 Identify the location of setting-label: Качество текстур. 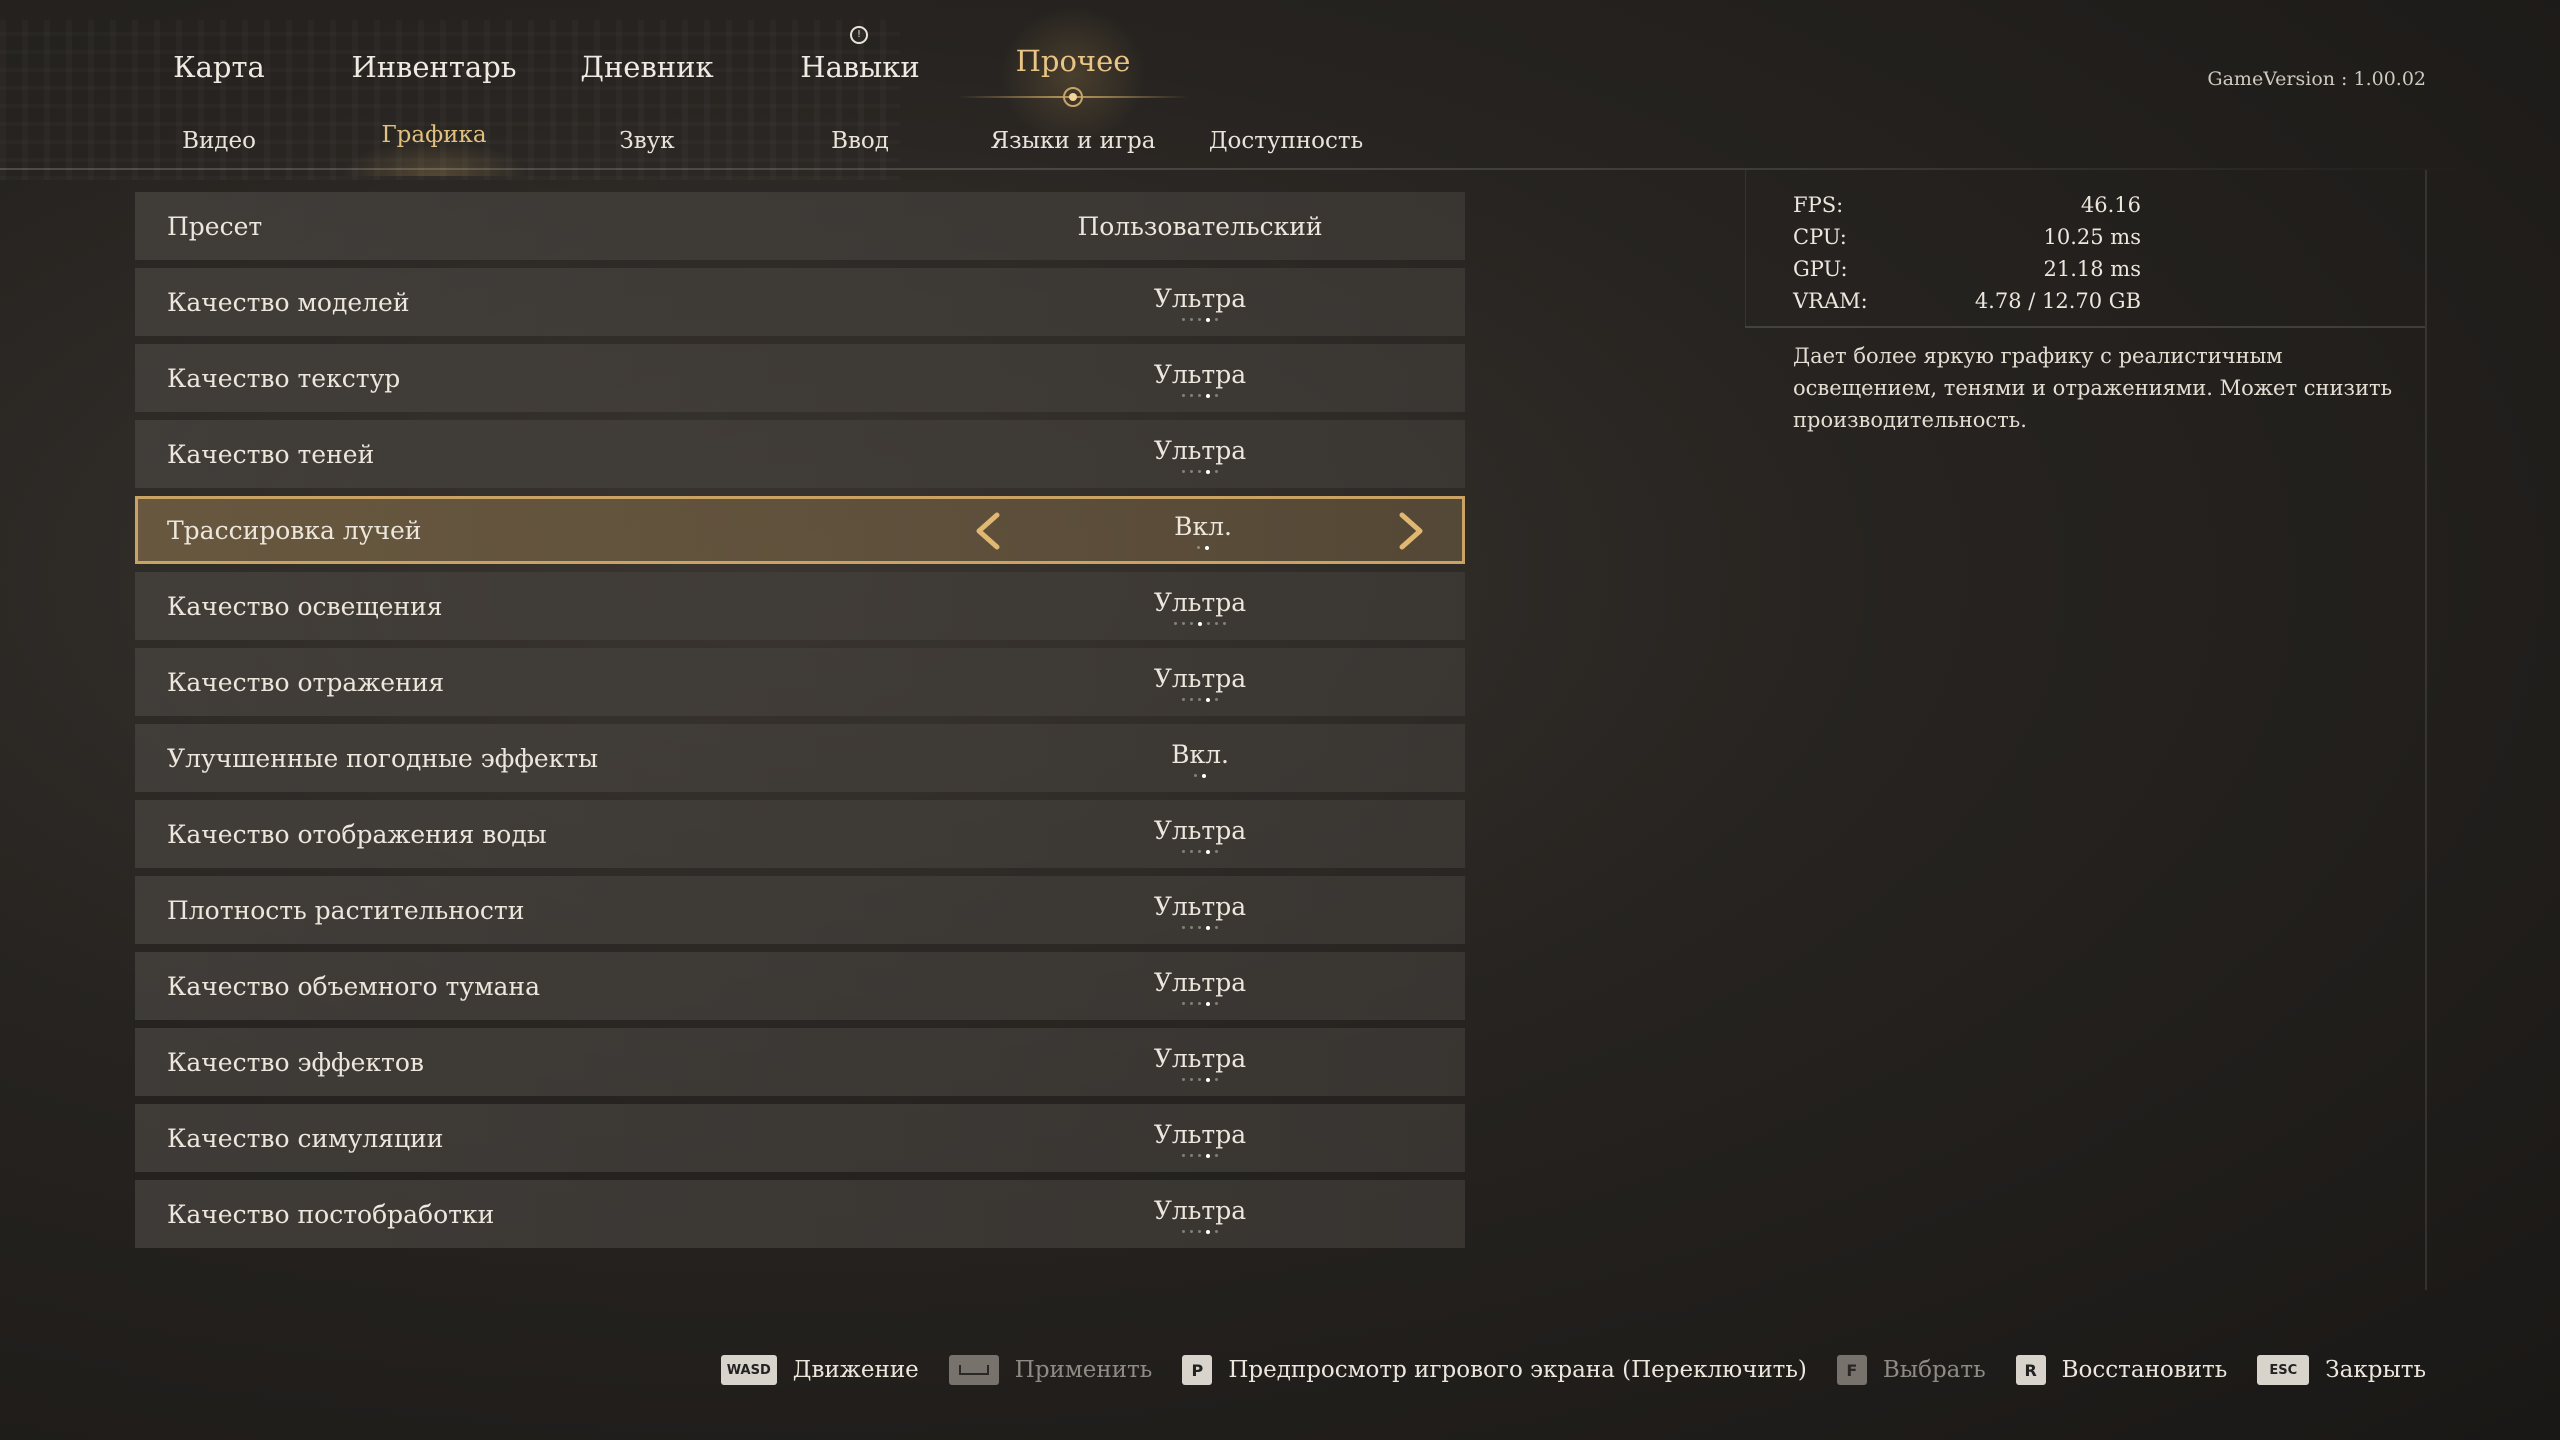
(284, 378).